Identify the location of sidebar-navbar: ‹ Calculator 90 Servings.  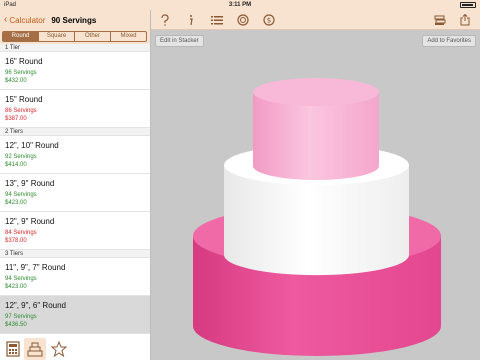
(75, 20).